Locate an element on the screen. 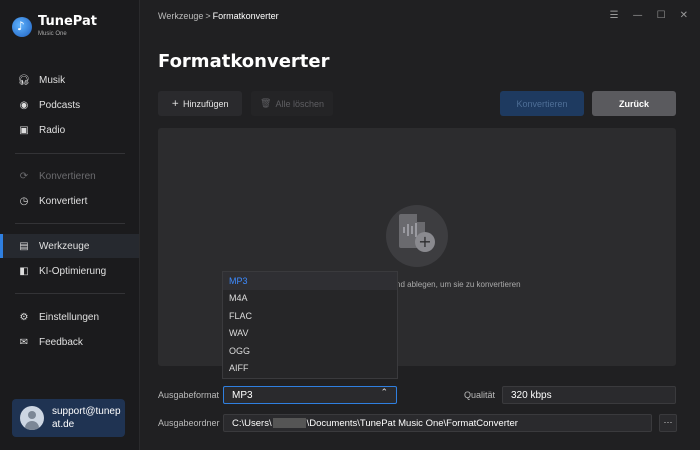 Image resolution: width=700 pixels, height=450 pixels. ai-icon: ◧ is located at coordinates (24, 271).